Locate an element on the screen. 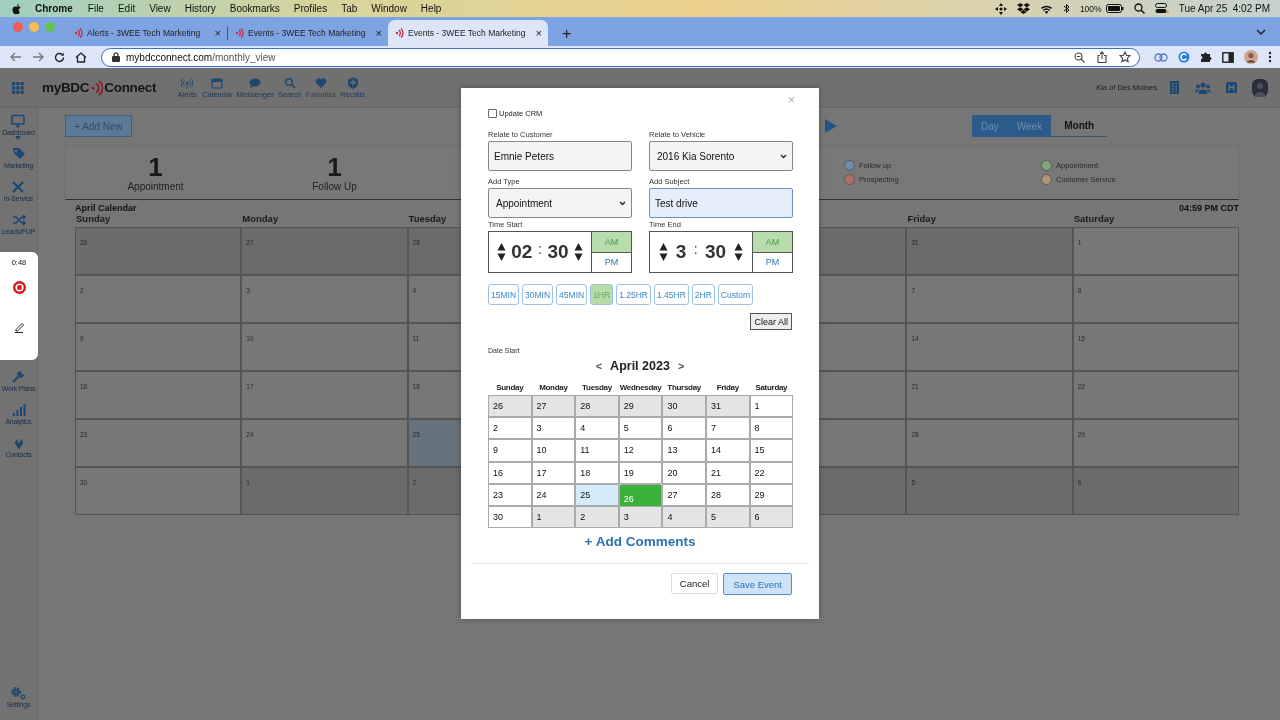  date-cell: 7 is located at coordinates (727, 428).